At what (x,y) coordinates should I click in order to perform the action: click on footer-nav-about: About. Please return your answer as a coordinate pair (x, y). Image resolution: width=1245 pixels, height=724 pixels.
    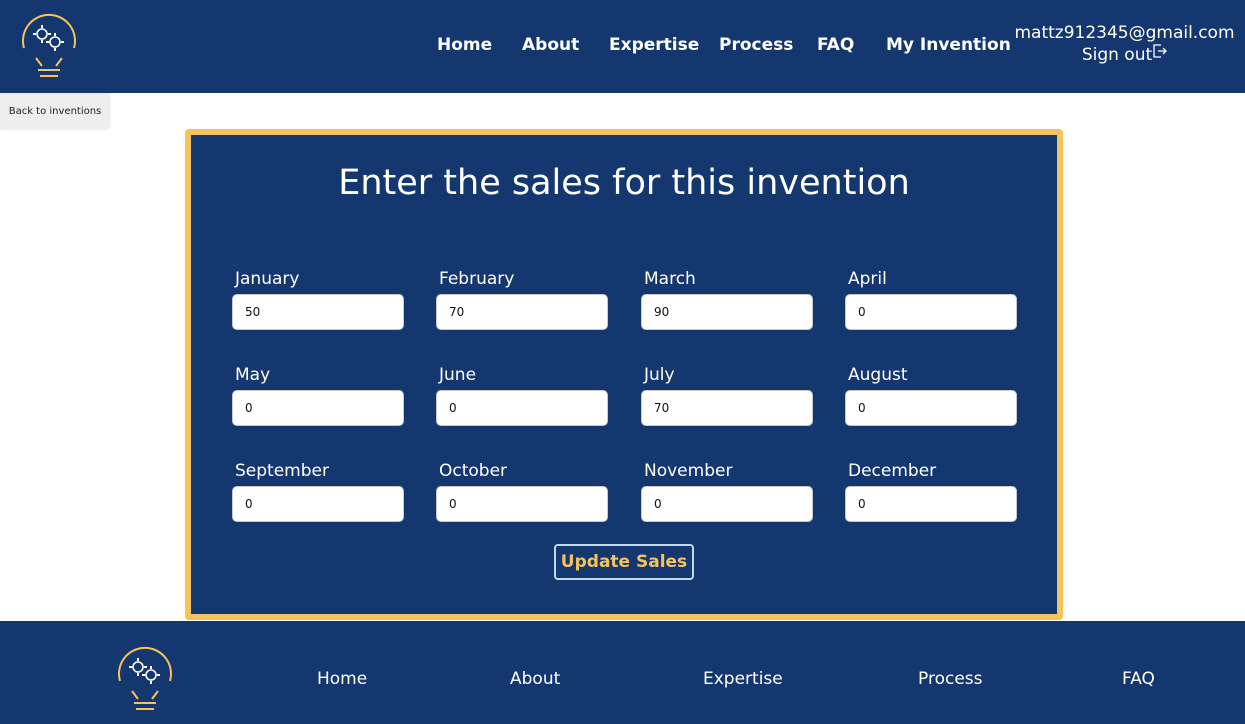
    Looking at the image, I should click on (535, 679).